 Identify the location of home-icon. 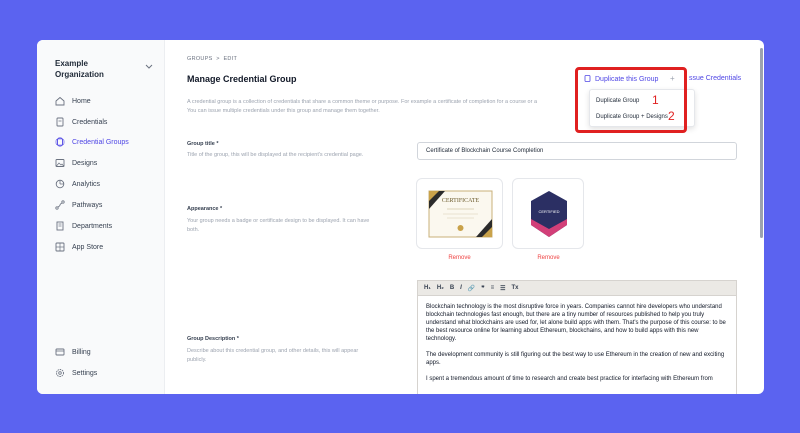
(60, 101).